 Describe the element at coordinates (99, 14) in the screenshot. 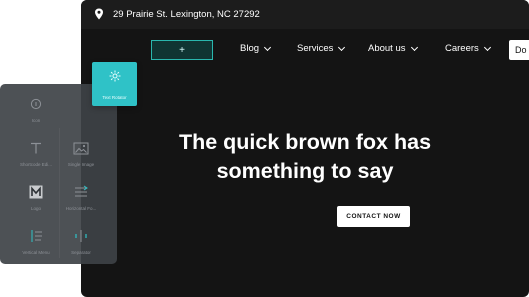

I see `map-pin-icon` at that location.